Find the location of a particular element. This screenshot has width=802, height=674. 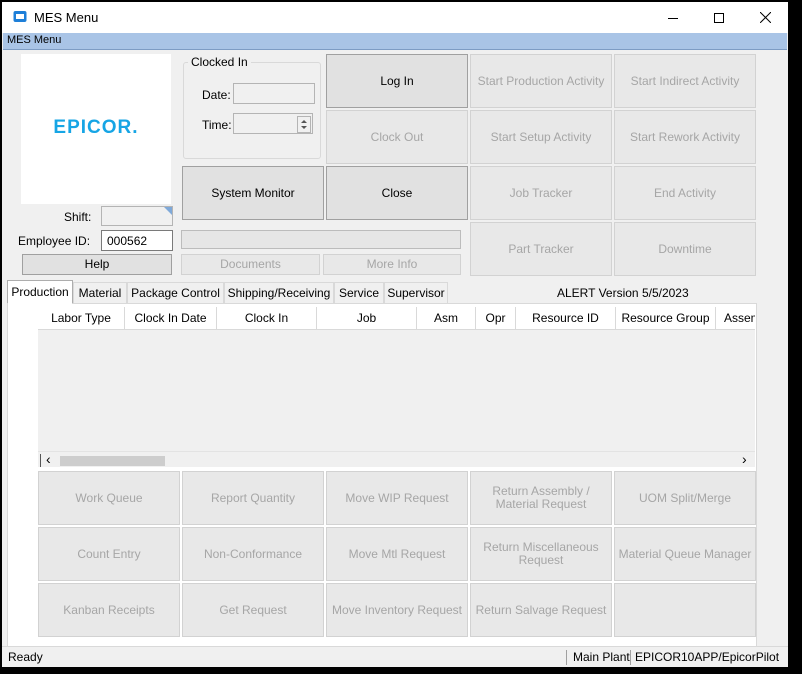

col-labor-type: Labor Type is located at coordinates (81, 318).